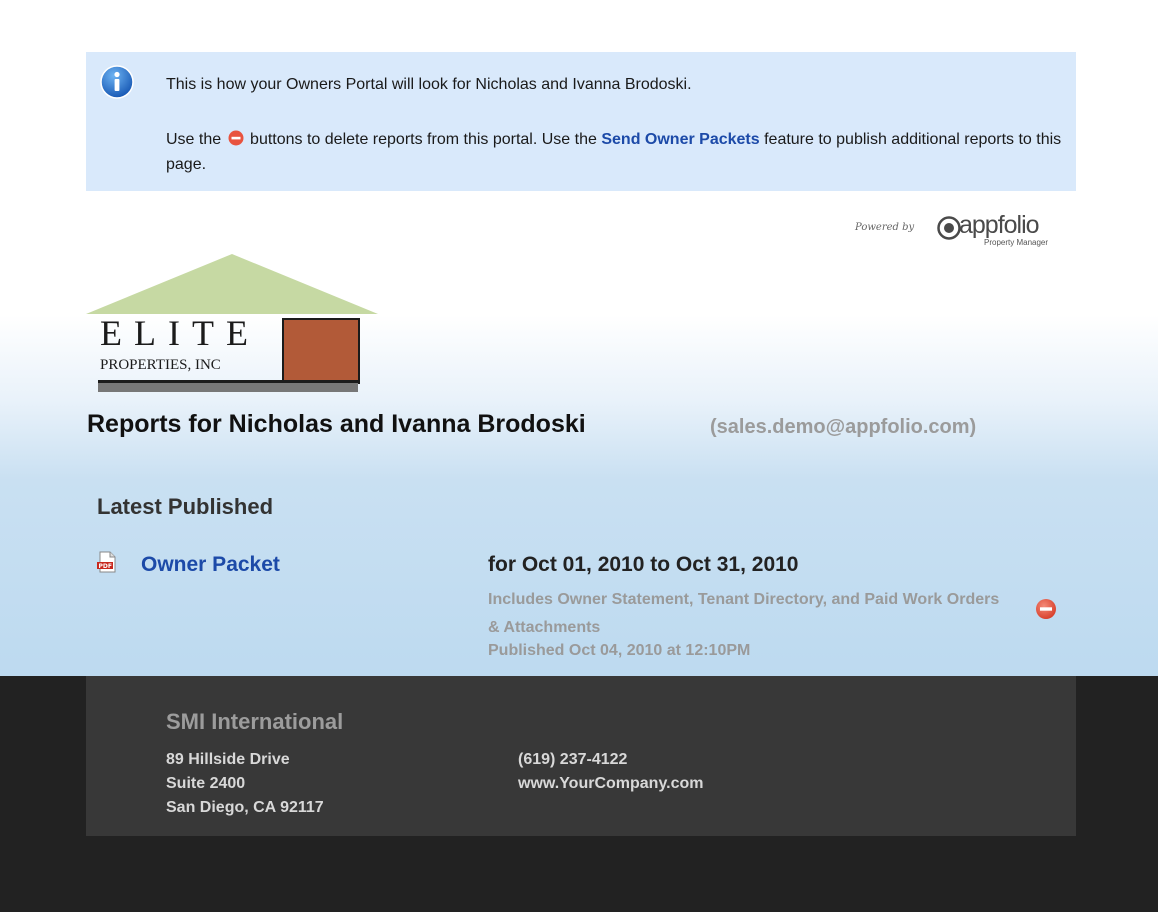 The image size is (1158, 912). Describe the element at coordinates (106, 562) in the screenshot. I see `pdf-icon: PDF` at that location.